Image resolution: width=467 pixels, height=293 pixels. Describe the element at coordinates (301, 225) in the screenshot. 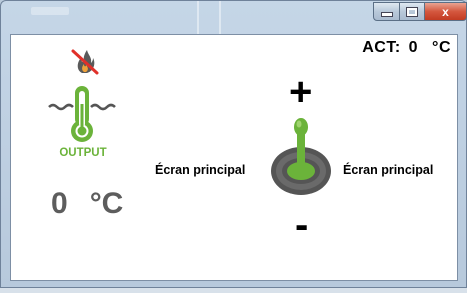

I see `decrease-button: -` at that location.